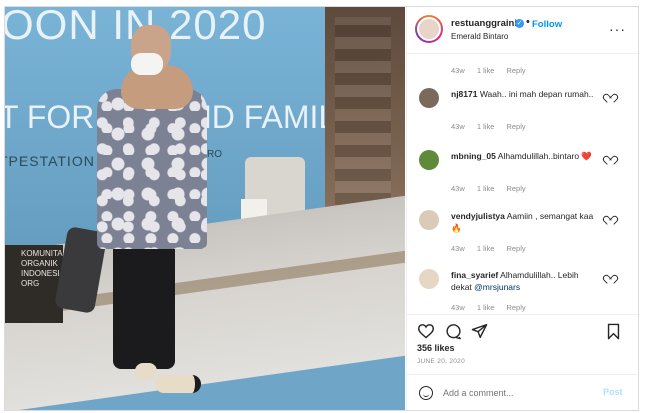 The width and height of the screenshot is (645, 413). I want to click on commenter-username: nj8171, so click(464, 94).